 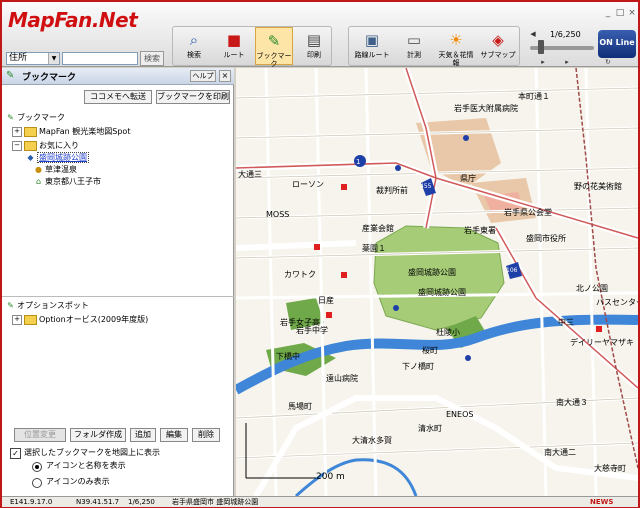 I want to click on map-label: 産業会館, so click(x=378, y=228).